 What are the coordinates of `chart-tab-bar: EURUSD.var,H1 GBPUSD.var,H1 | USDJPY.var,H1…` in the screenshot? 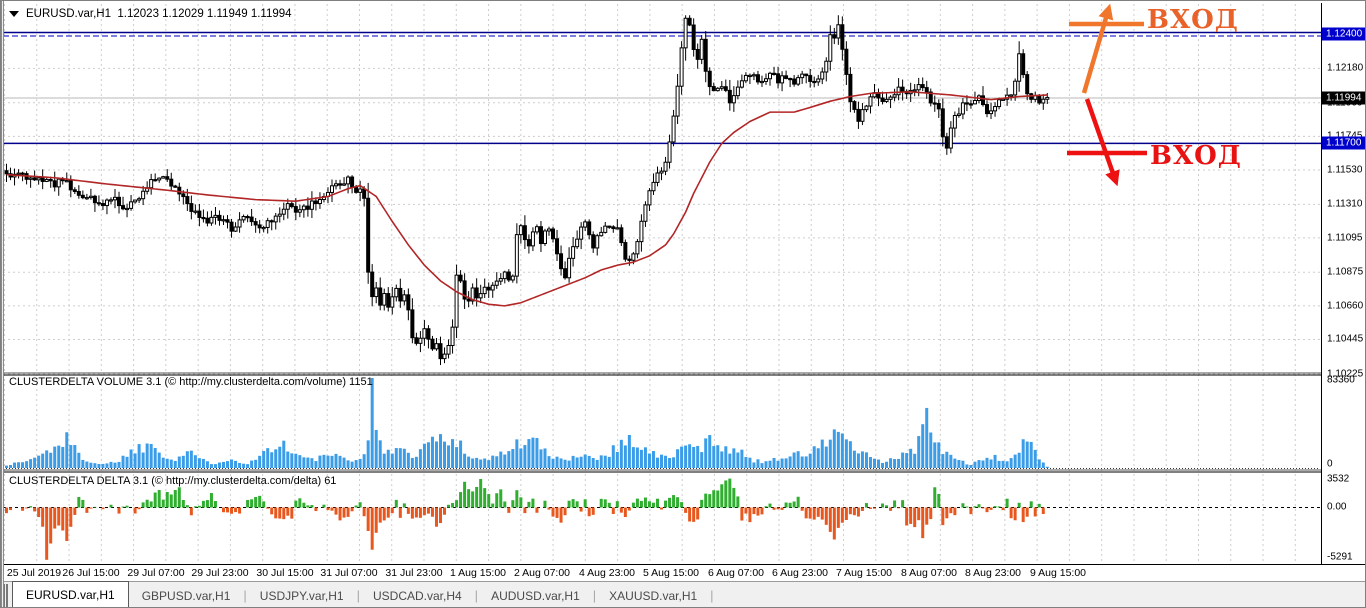 It's located at (683, 594).